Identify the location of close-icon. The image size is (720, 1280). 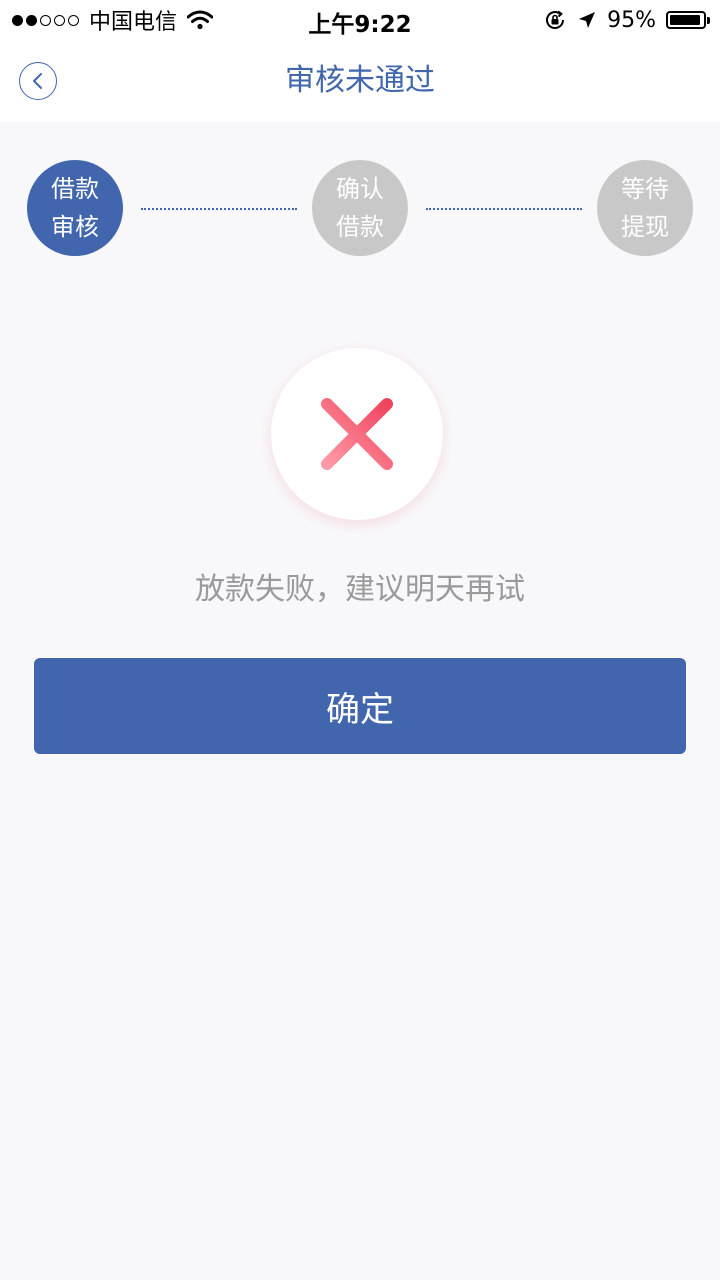
(357, 434).